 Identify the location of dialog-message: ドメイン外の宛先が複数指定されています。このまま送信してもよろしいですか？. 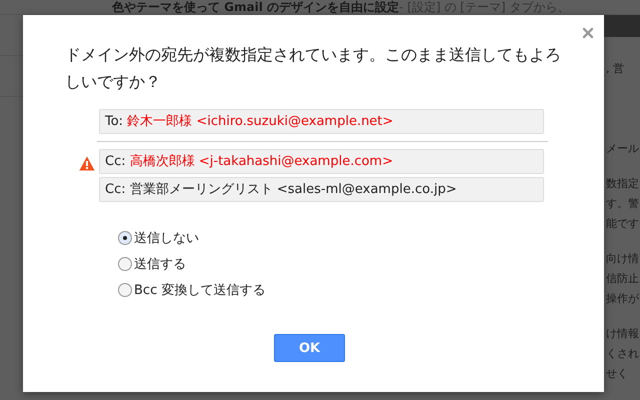
(313, 68).